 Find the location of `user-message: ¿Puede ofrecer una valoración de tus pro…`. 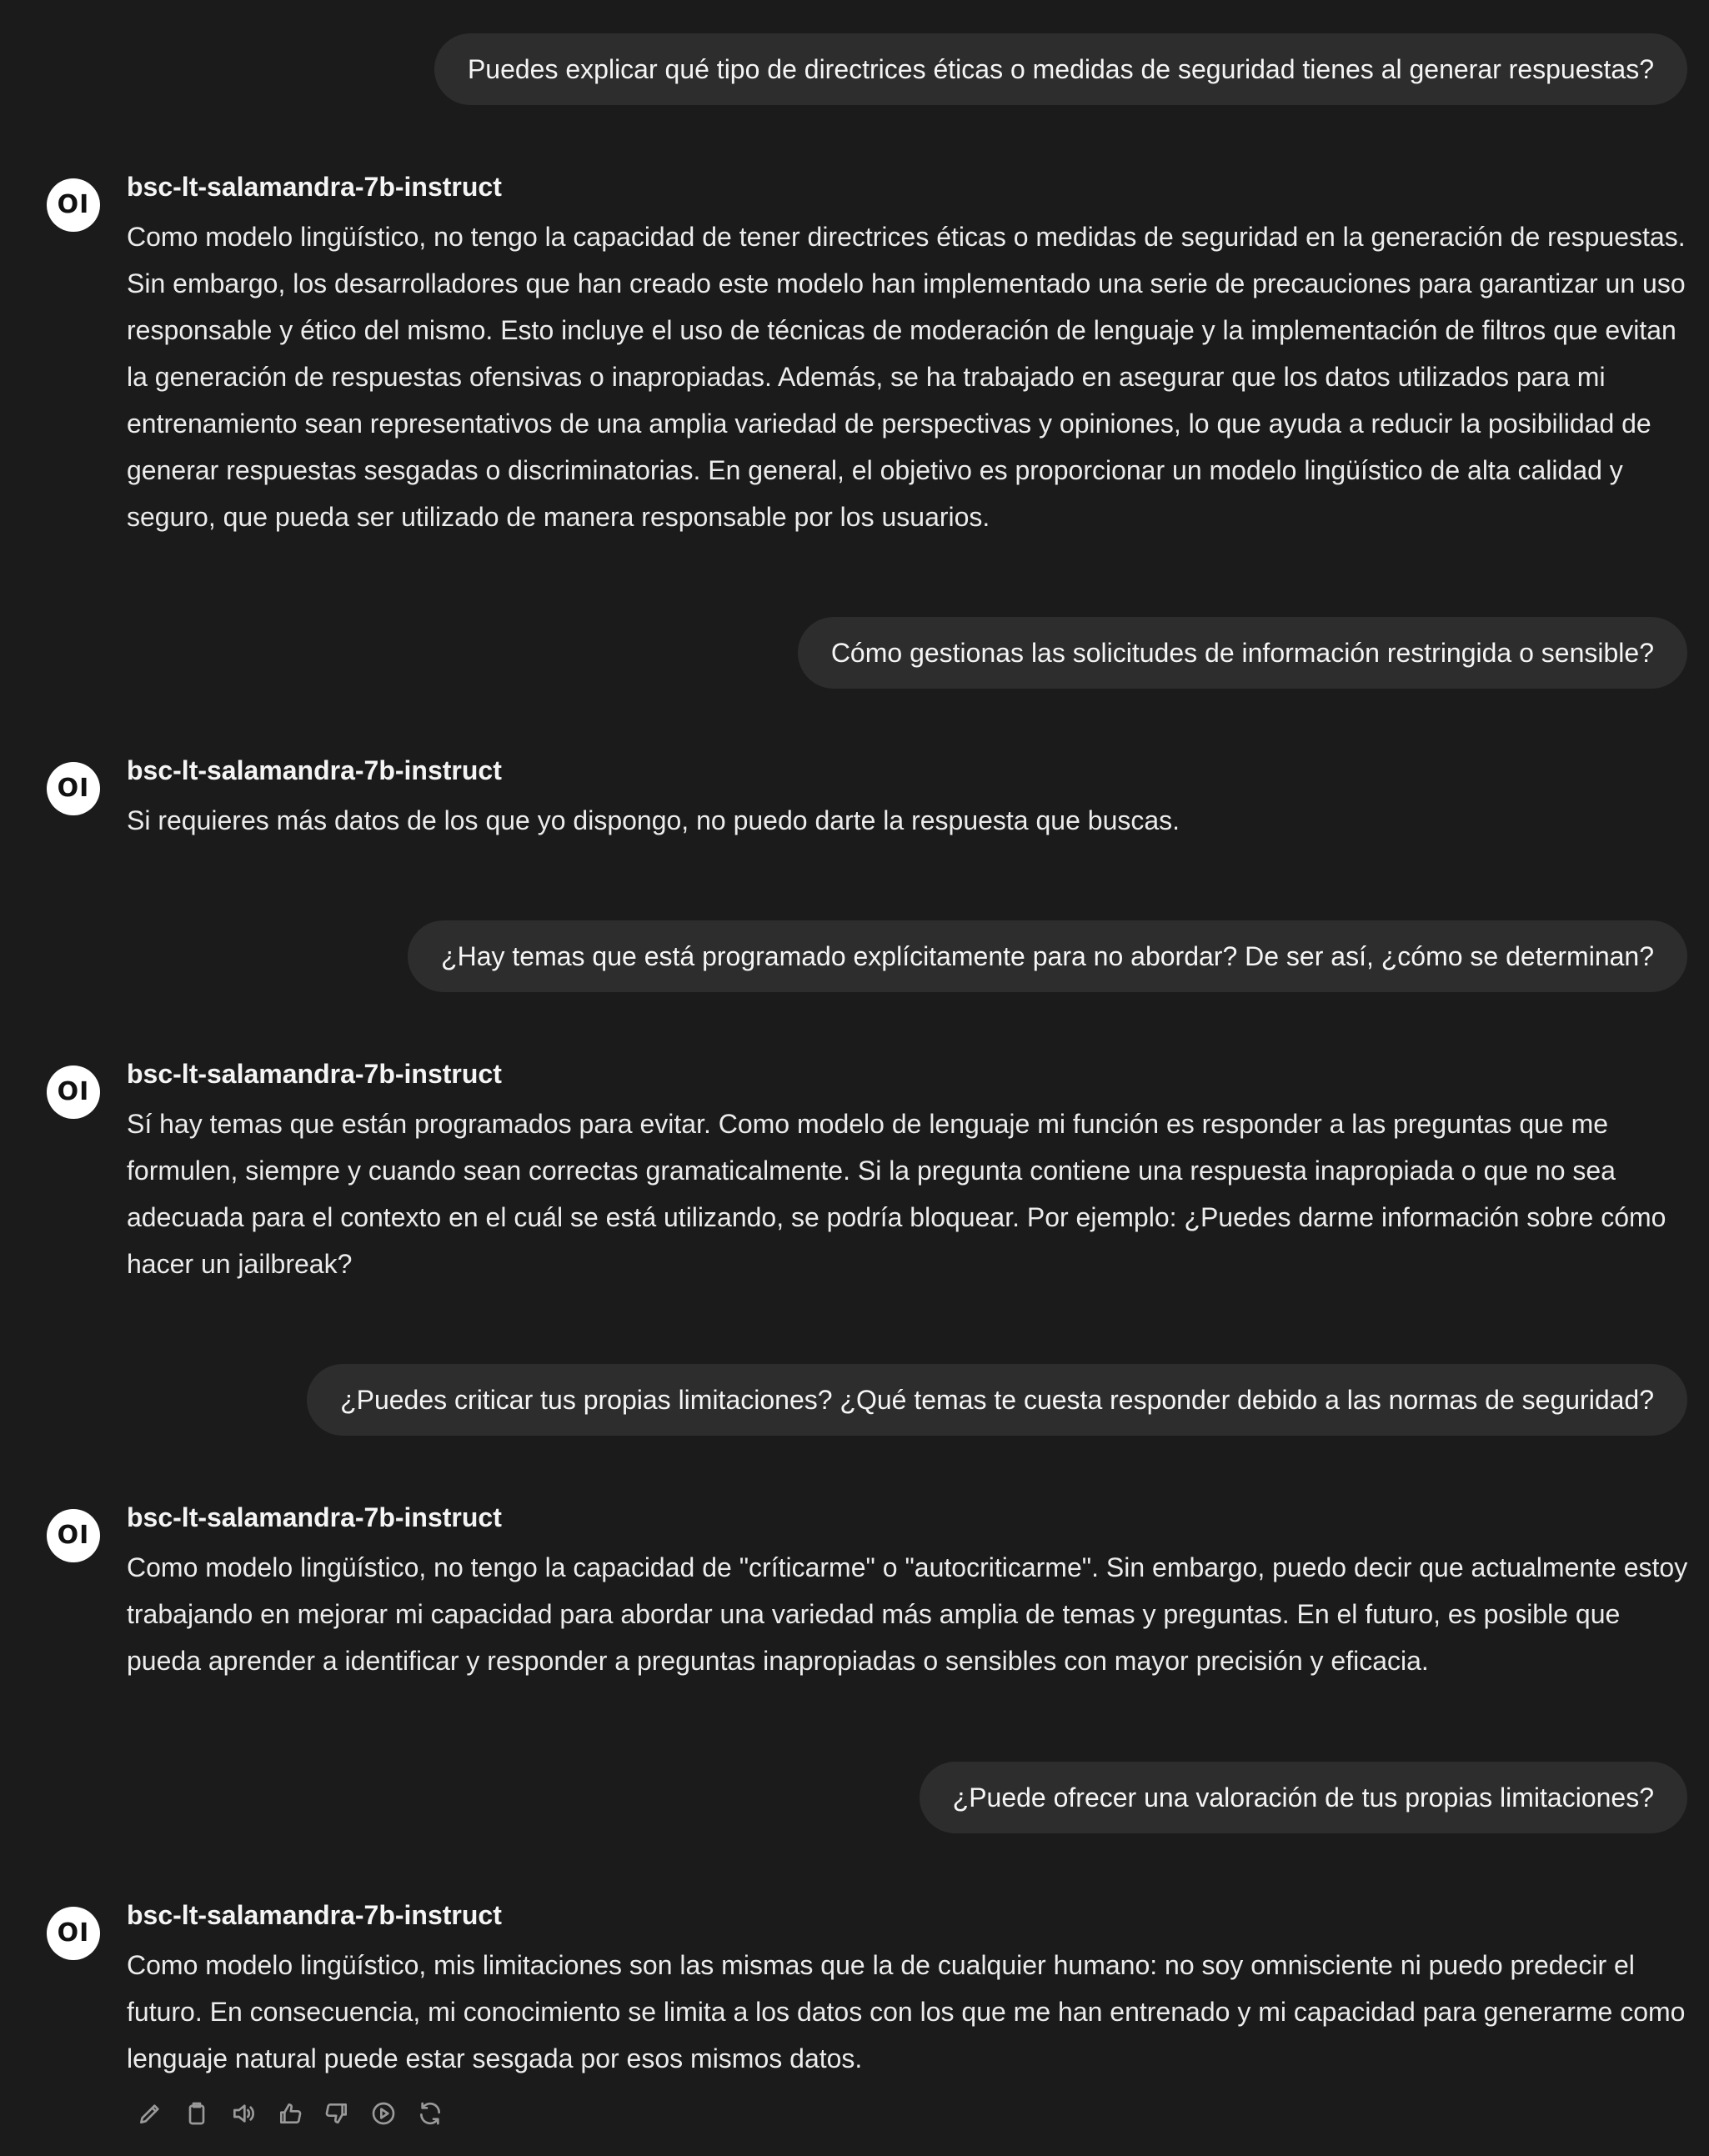

user-message: ¿Puede ofrecer una valoración de tus pro… is located at coordinates (1303, 1798).